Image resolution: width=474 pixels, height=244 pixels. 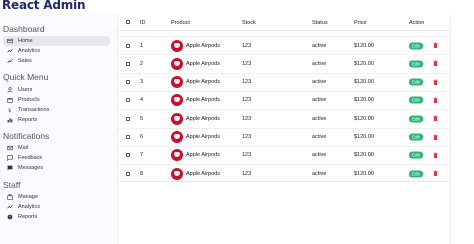 What do you see at coordinates (10, 217) in the screenshot?
I see `report-icon` at bounding box center [10, 217].